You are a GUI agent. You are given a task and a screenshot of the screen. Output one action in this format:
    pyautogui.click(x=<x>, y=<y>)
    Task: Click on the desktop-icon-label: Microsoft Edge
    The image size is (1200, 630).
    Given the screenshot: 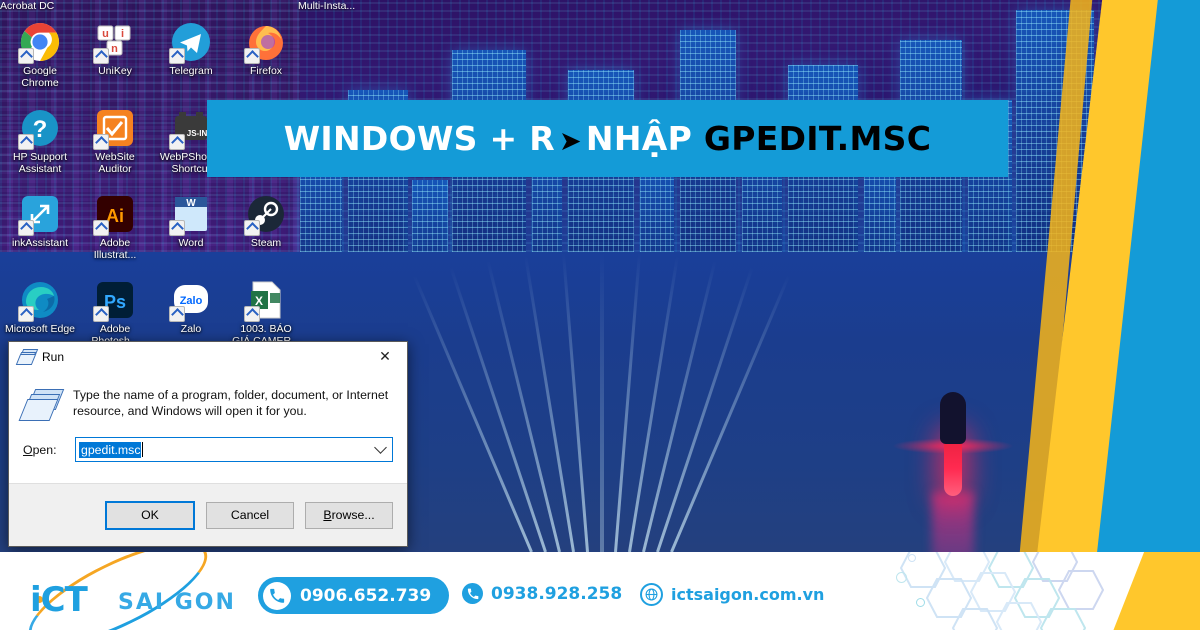 What is the action you would take?
    pyautogui.click(x=40, y=329)
    